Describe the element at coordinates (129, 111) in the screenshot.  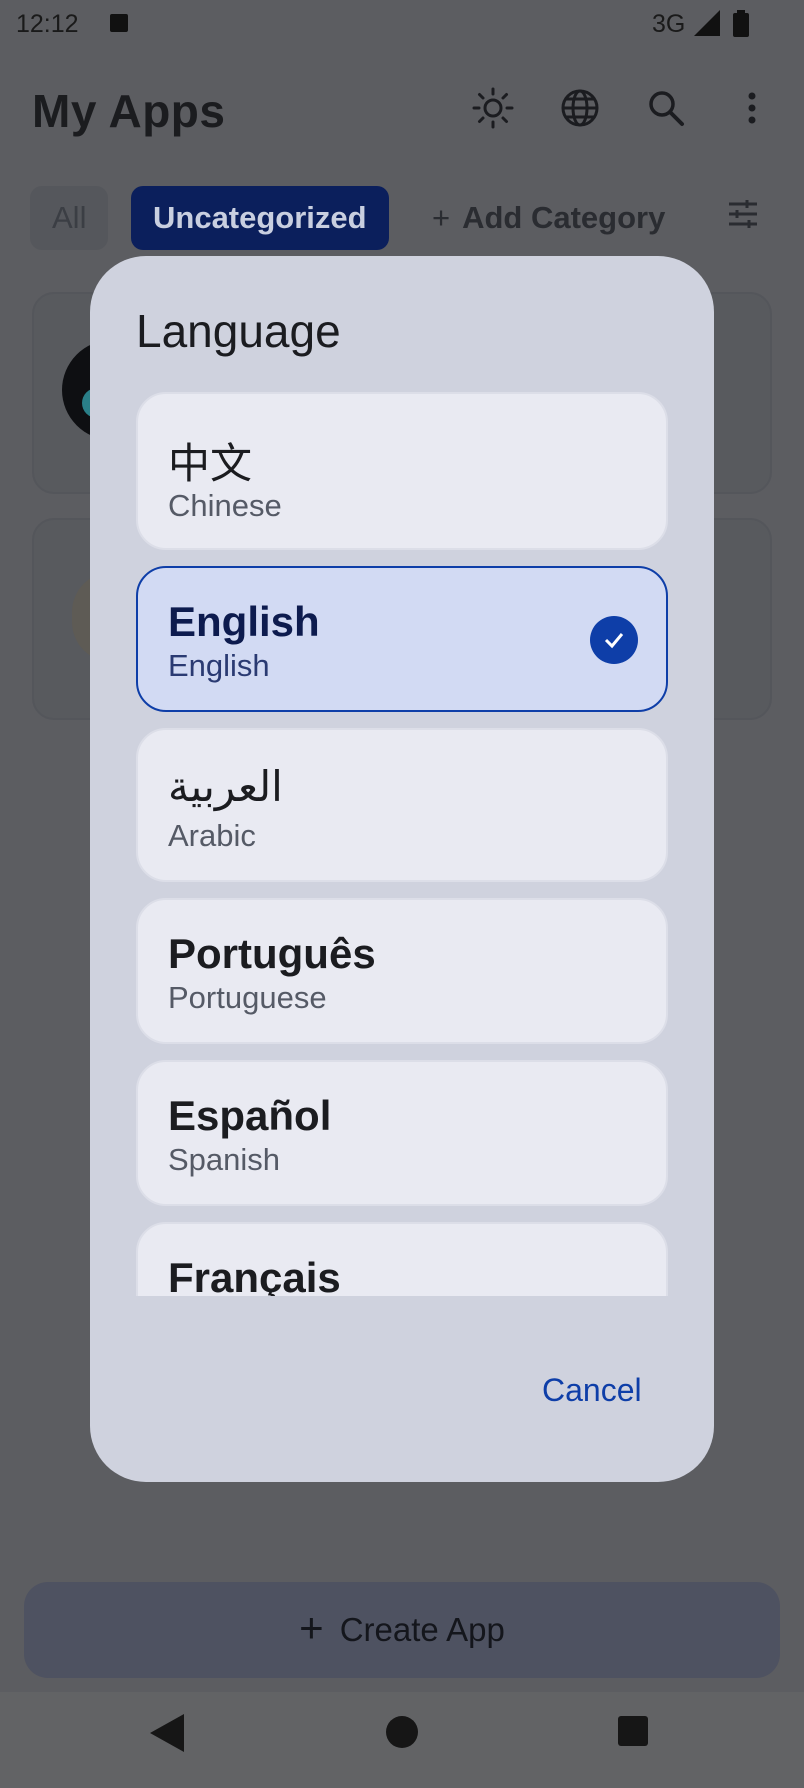
I see `page-title: My Apps` at that location.